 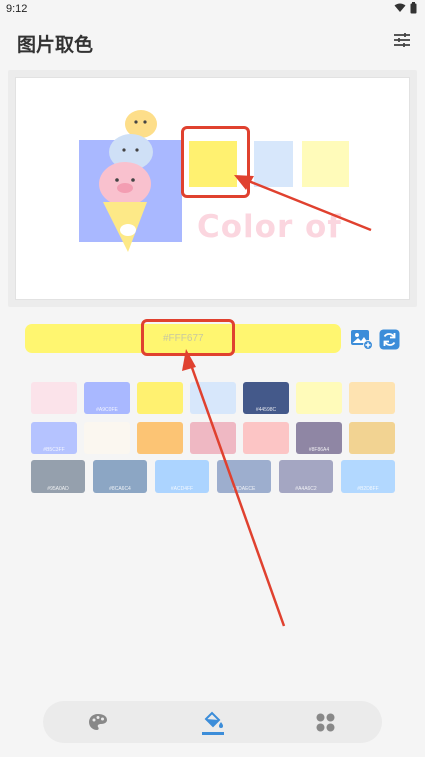 What do you see at coordinates (98, 722) in the screenshot?
I see `palette-tab-icon` at bounding box center [98, 722].